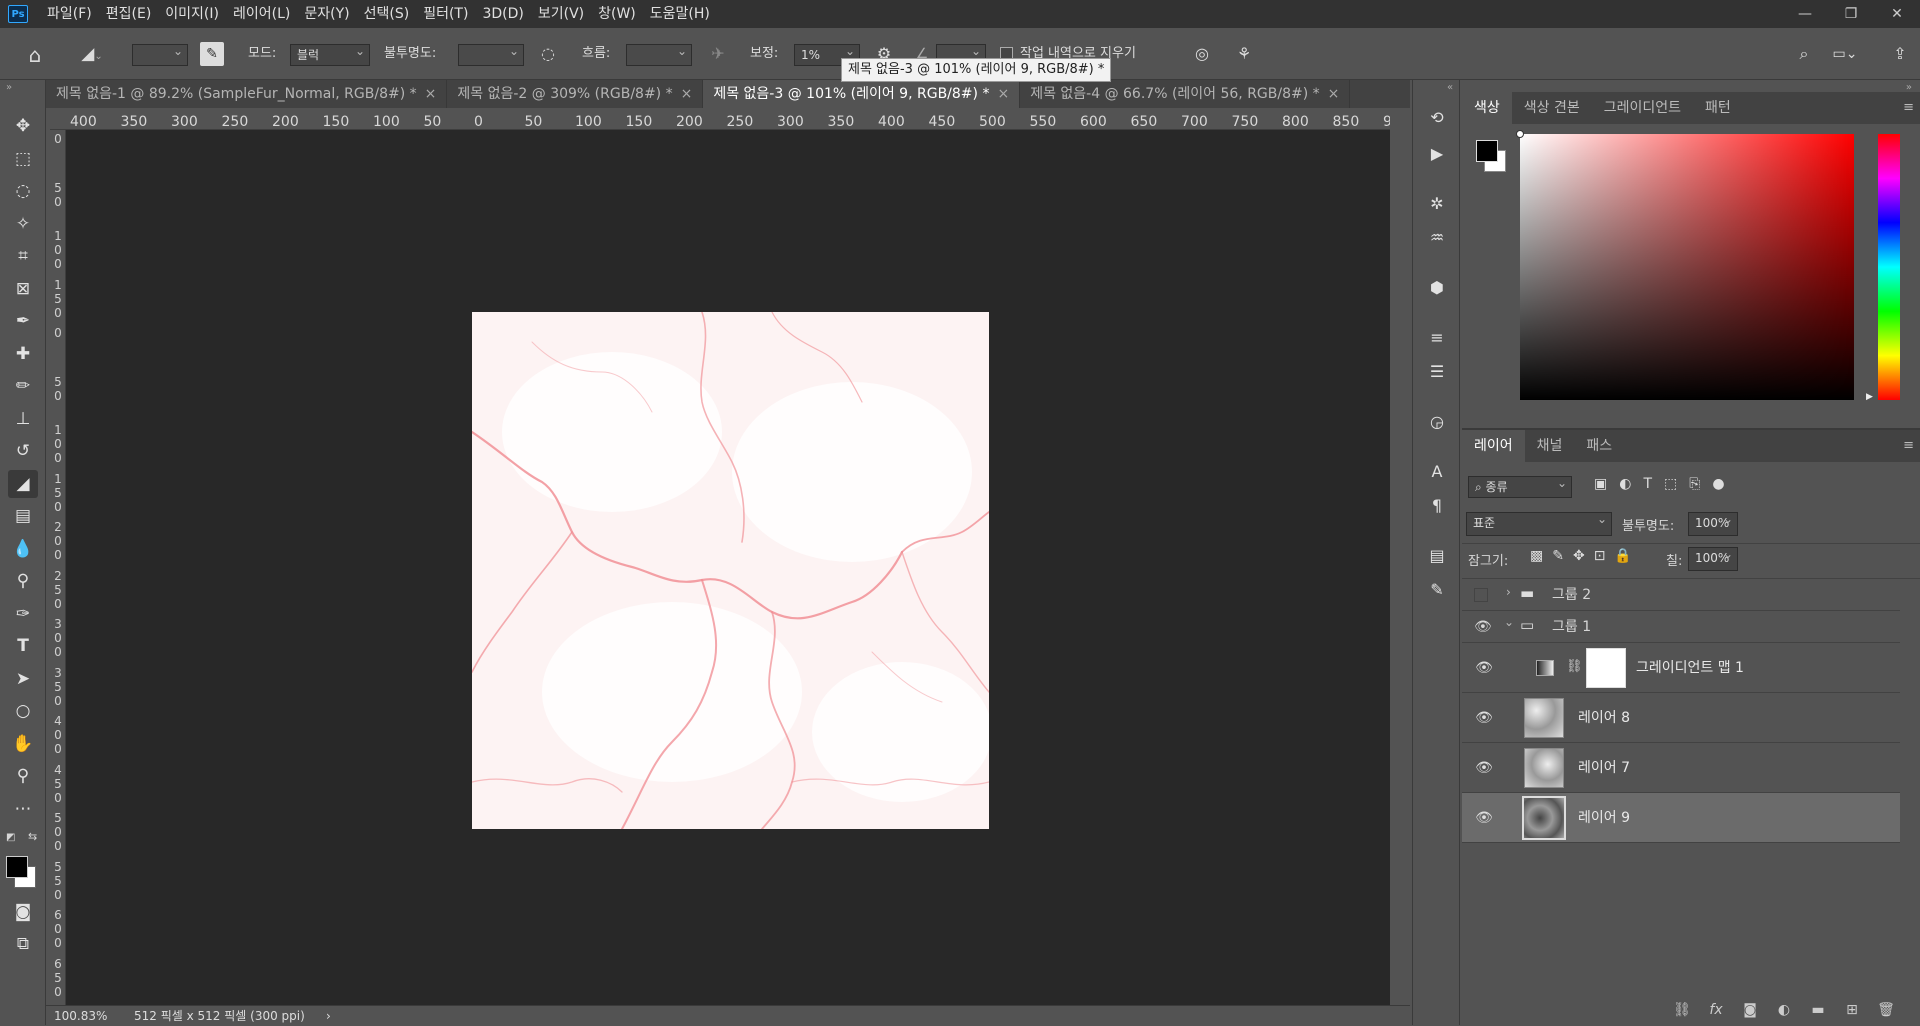 The width and height of the screenshot is (1920, 1026). I want to click on gradient-tool-icon: ▤, so click(23, 516).